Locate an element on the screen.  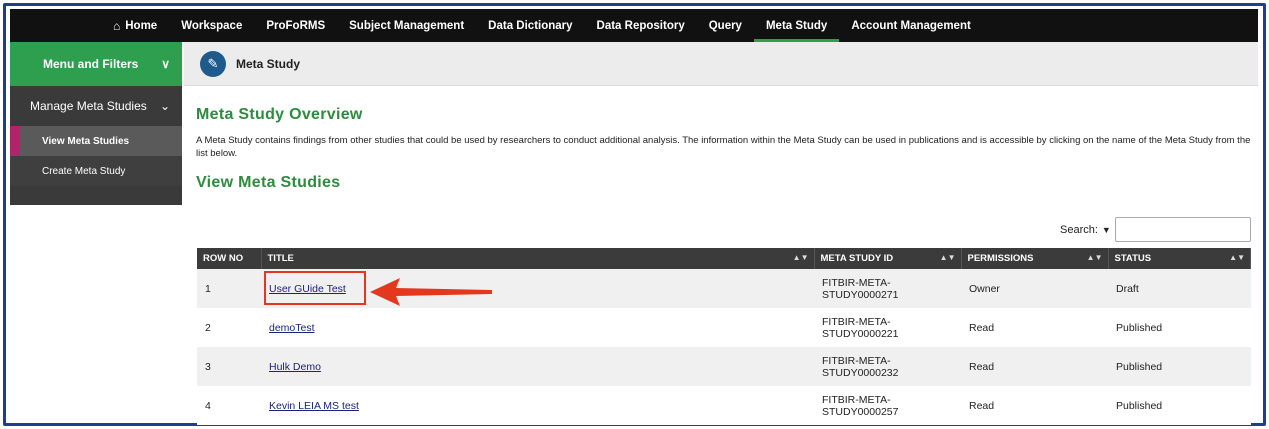
nav-data-repository: Data Repository is located at coordinates (641, 25).